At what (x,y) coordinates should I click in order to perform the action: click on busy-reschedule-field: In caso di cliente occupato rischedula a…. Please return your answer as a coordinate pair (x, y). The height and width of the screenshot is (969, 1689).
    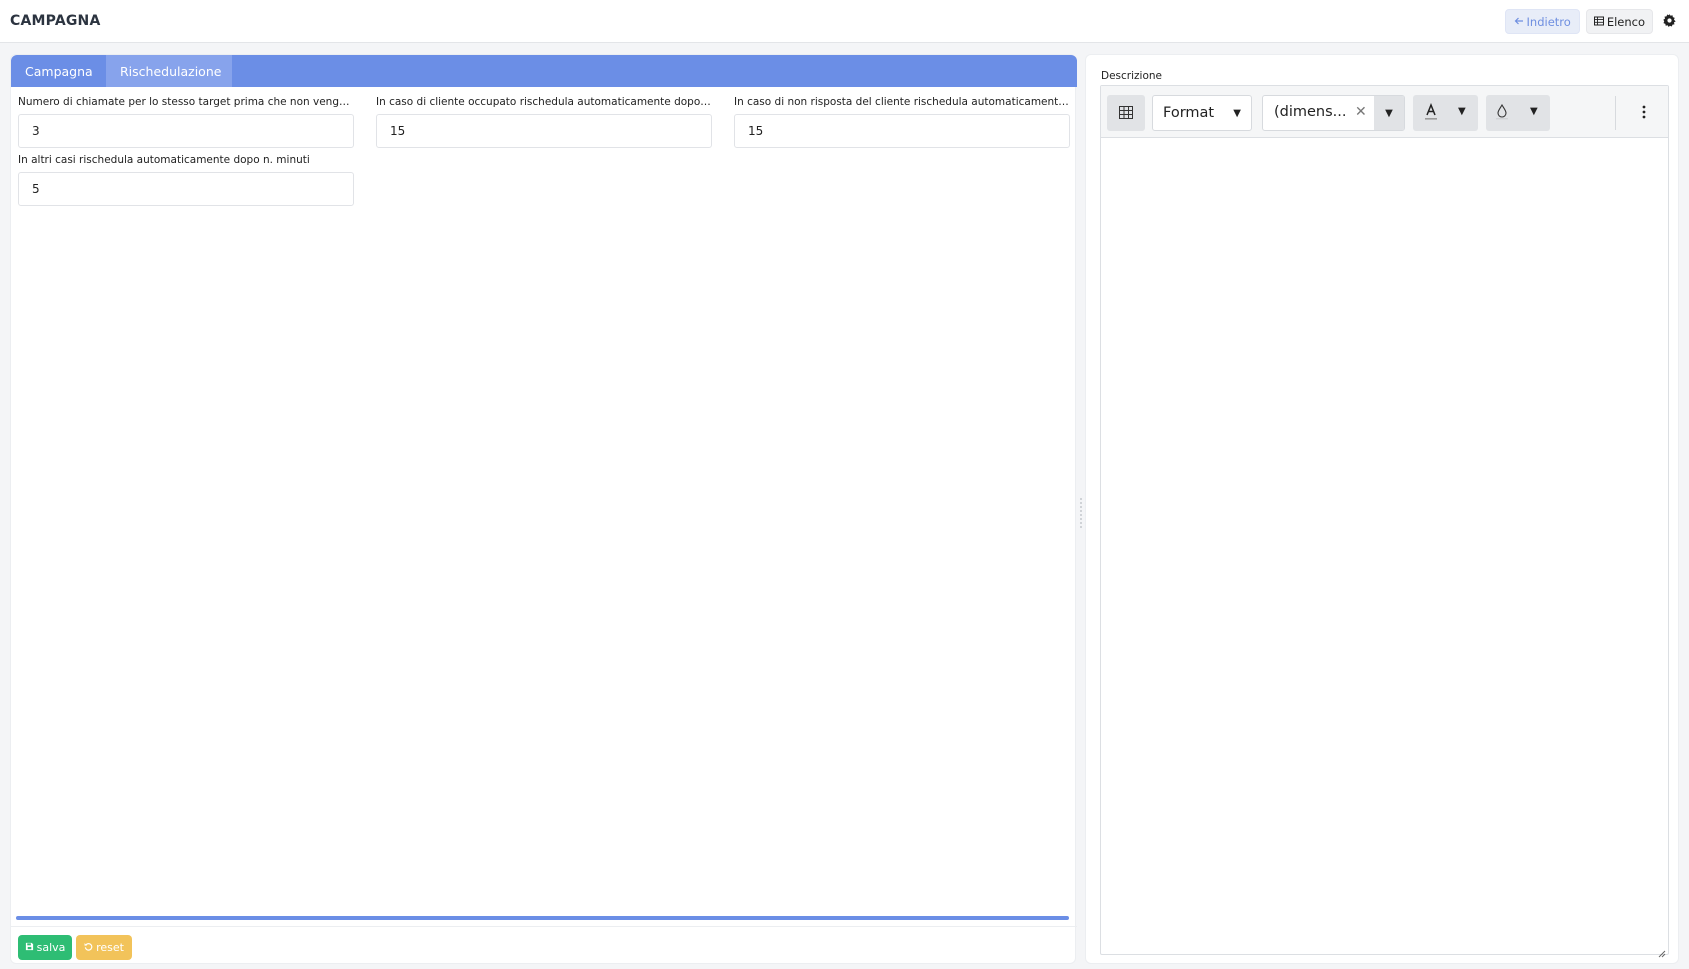
    Looking at the image, I should click on (544, 121).